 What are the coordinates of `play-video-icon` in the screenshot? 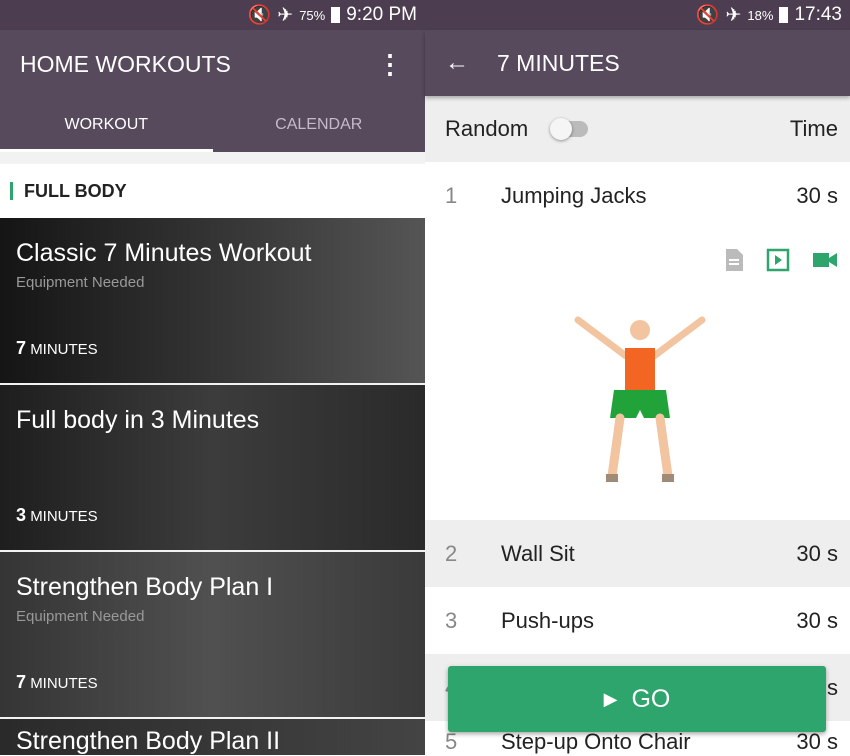 It's located at (778, 260).